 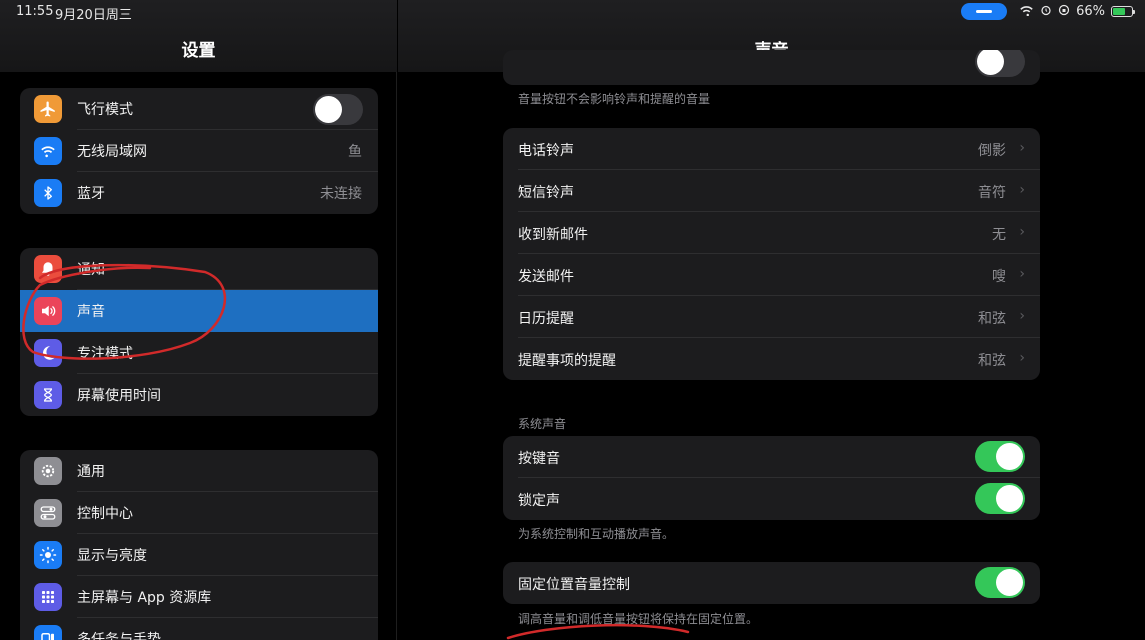 What do you see at coordinates (771, 67) in the screenshot?
I see `volume-buttons-group` at bounding box center [771, 67].